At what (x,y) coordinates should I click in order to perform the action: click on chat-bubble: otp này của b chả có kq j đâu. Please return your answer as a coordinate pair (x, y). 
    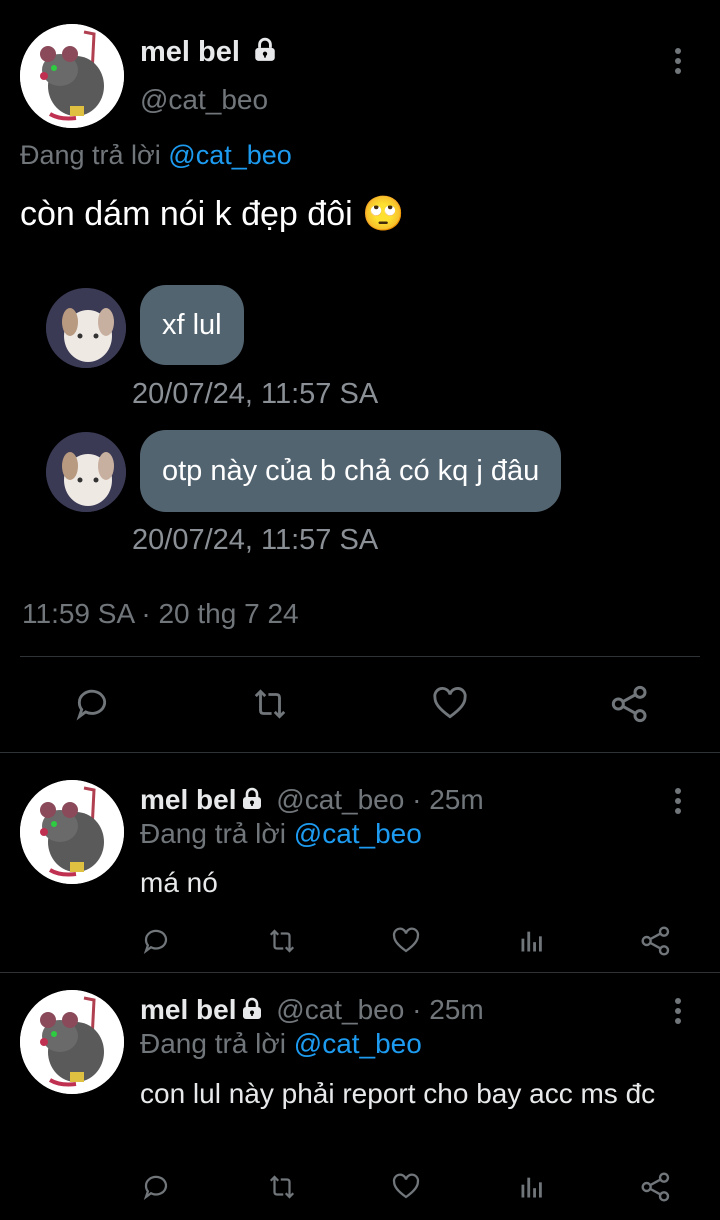
    Looking at the image, I should click on (351, 471).